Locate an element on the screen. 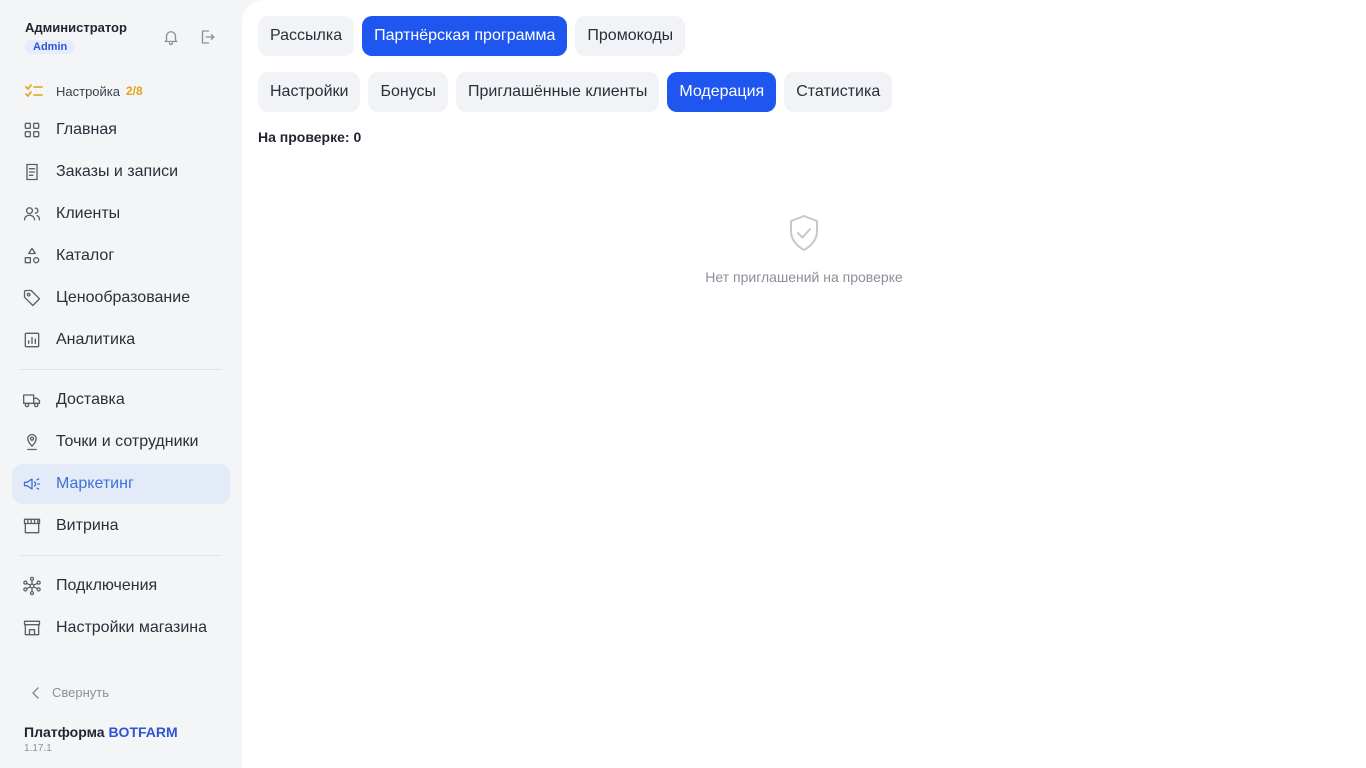  sidebar-item-pricing: Ценообразование is located at coordinates (121, 298).